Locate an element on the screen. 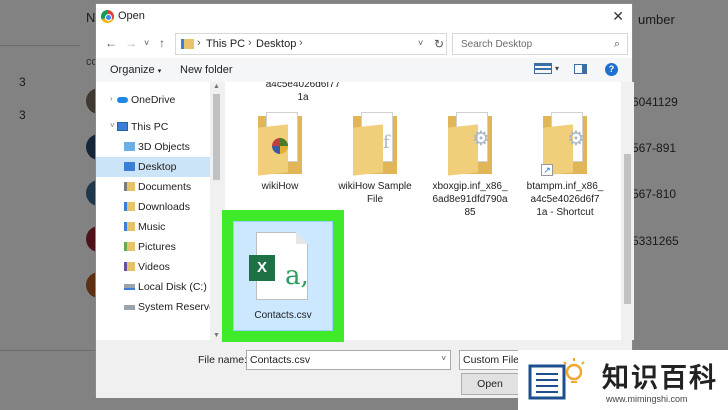  search-placeholder: Search Desktop is located at coordinates (497, 44).